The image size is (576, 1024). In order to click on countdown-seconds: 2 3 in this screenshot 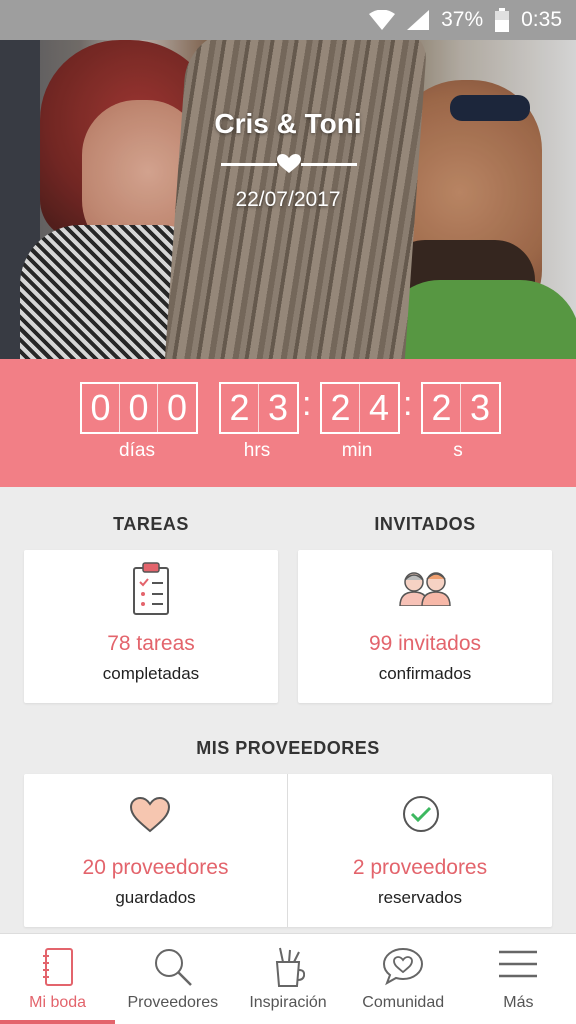, I will do `click(461, 408)`.